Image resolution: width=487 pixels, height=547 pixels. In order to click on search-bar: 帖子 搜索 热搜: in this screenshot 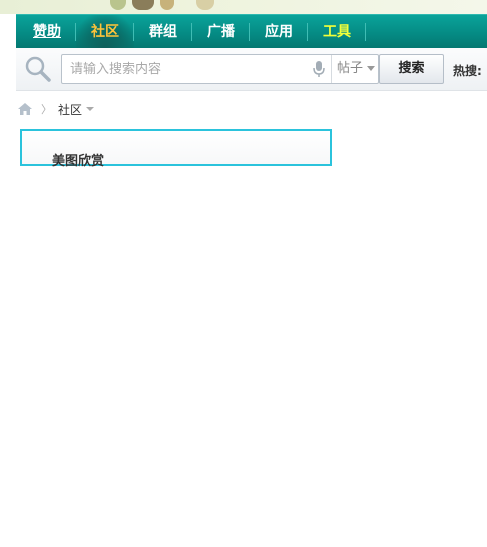, I will do `click(251, 69)`.